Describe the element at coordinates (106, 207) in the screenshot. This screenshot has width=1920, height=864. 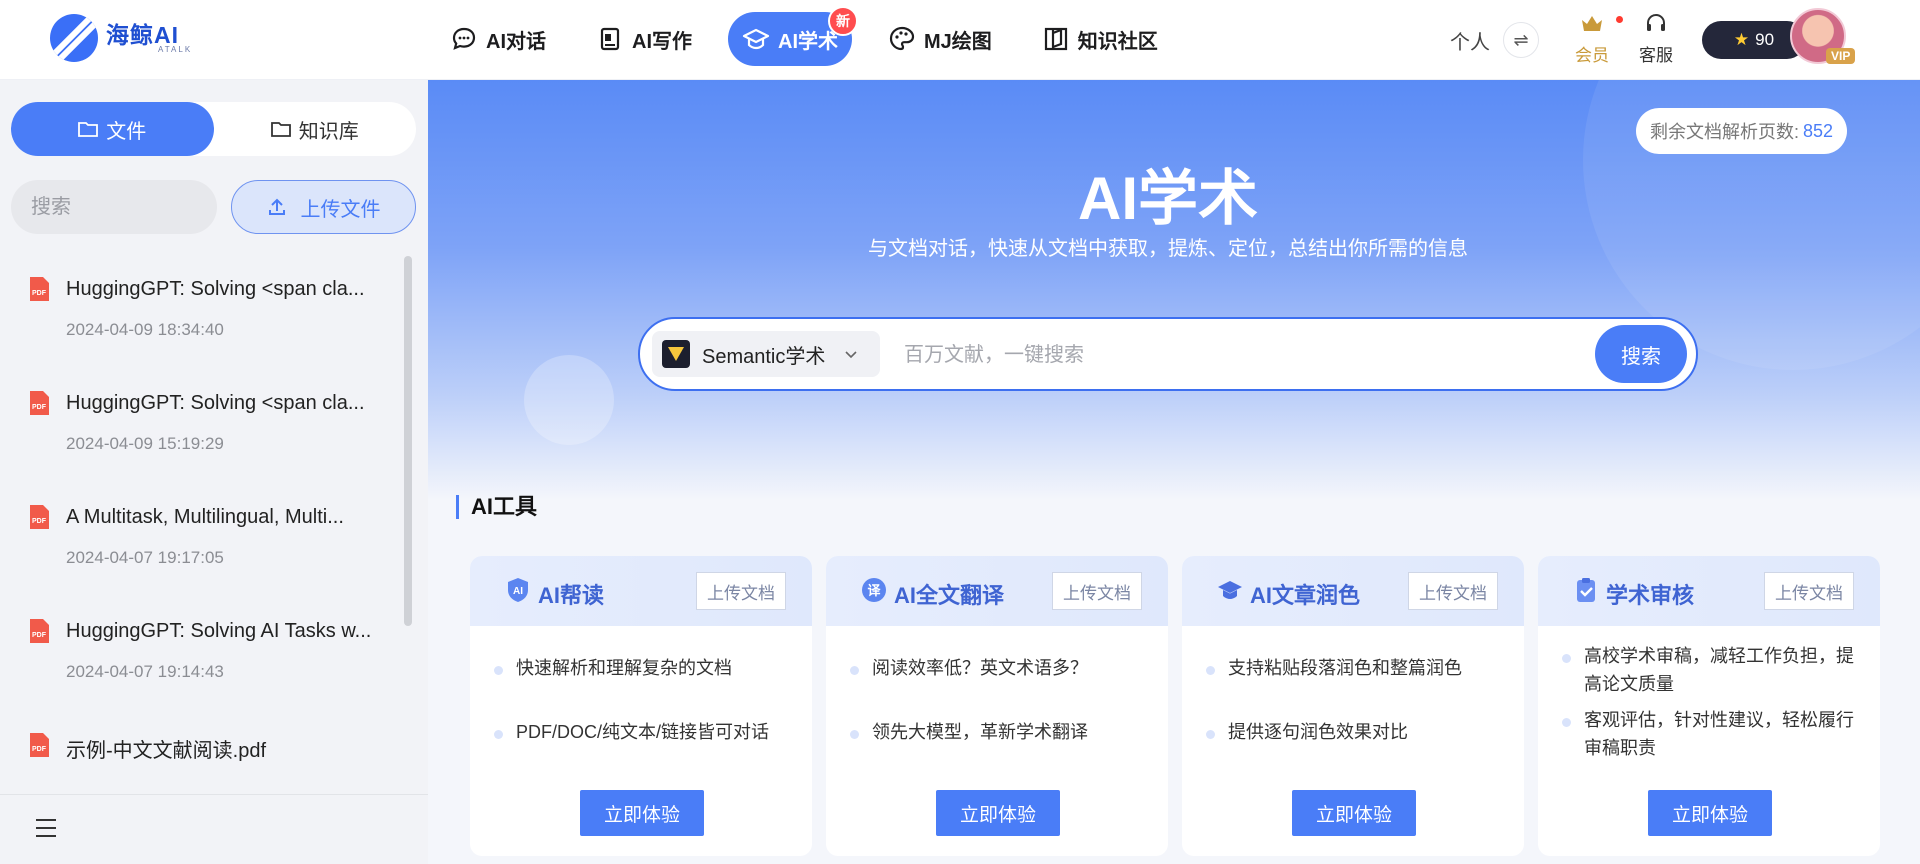
I see `search-input` at that location.